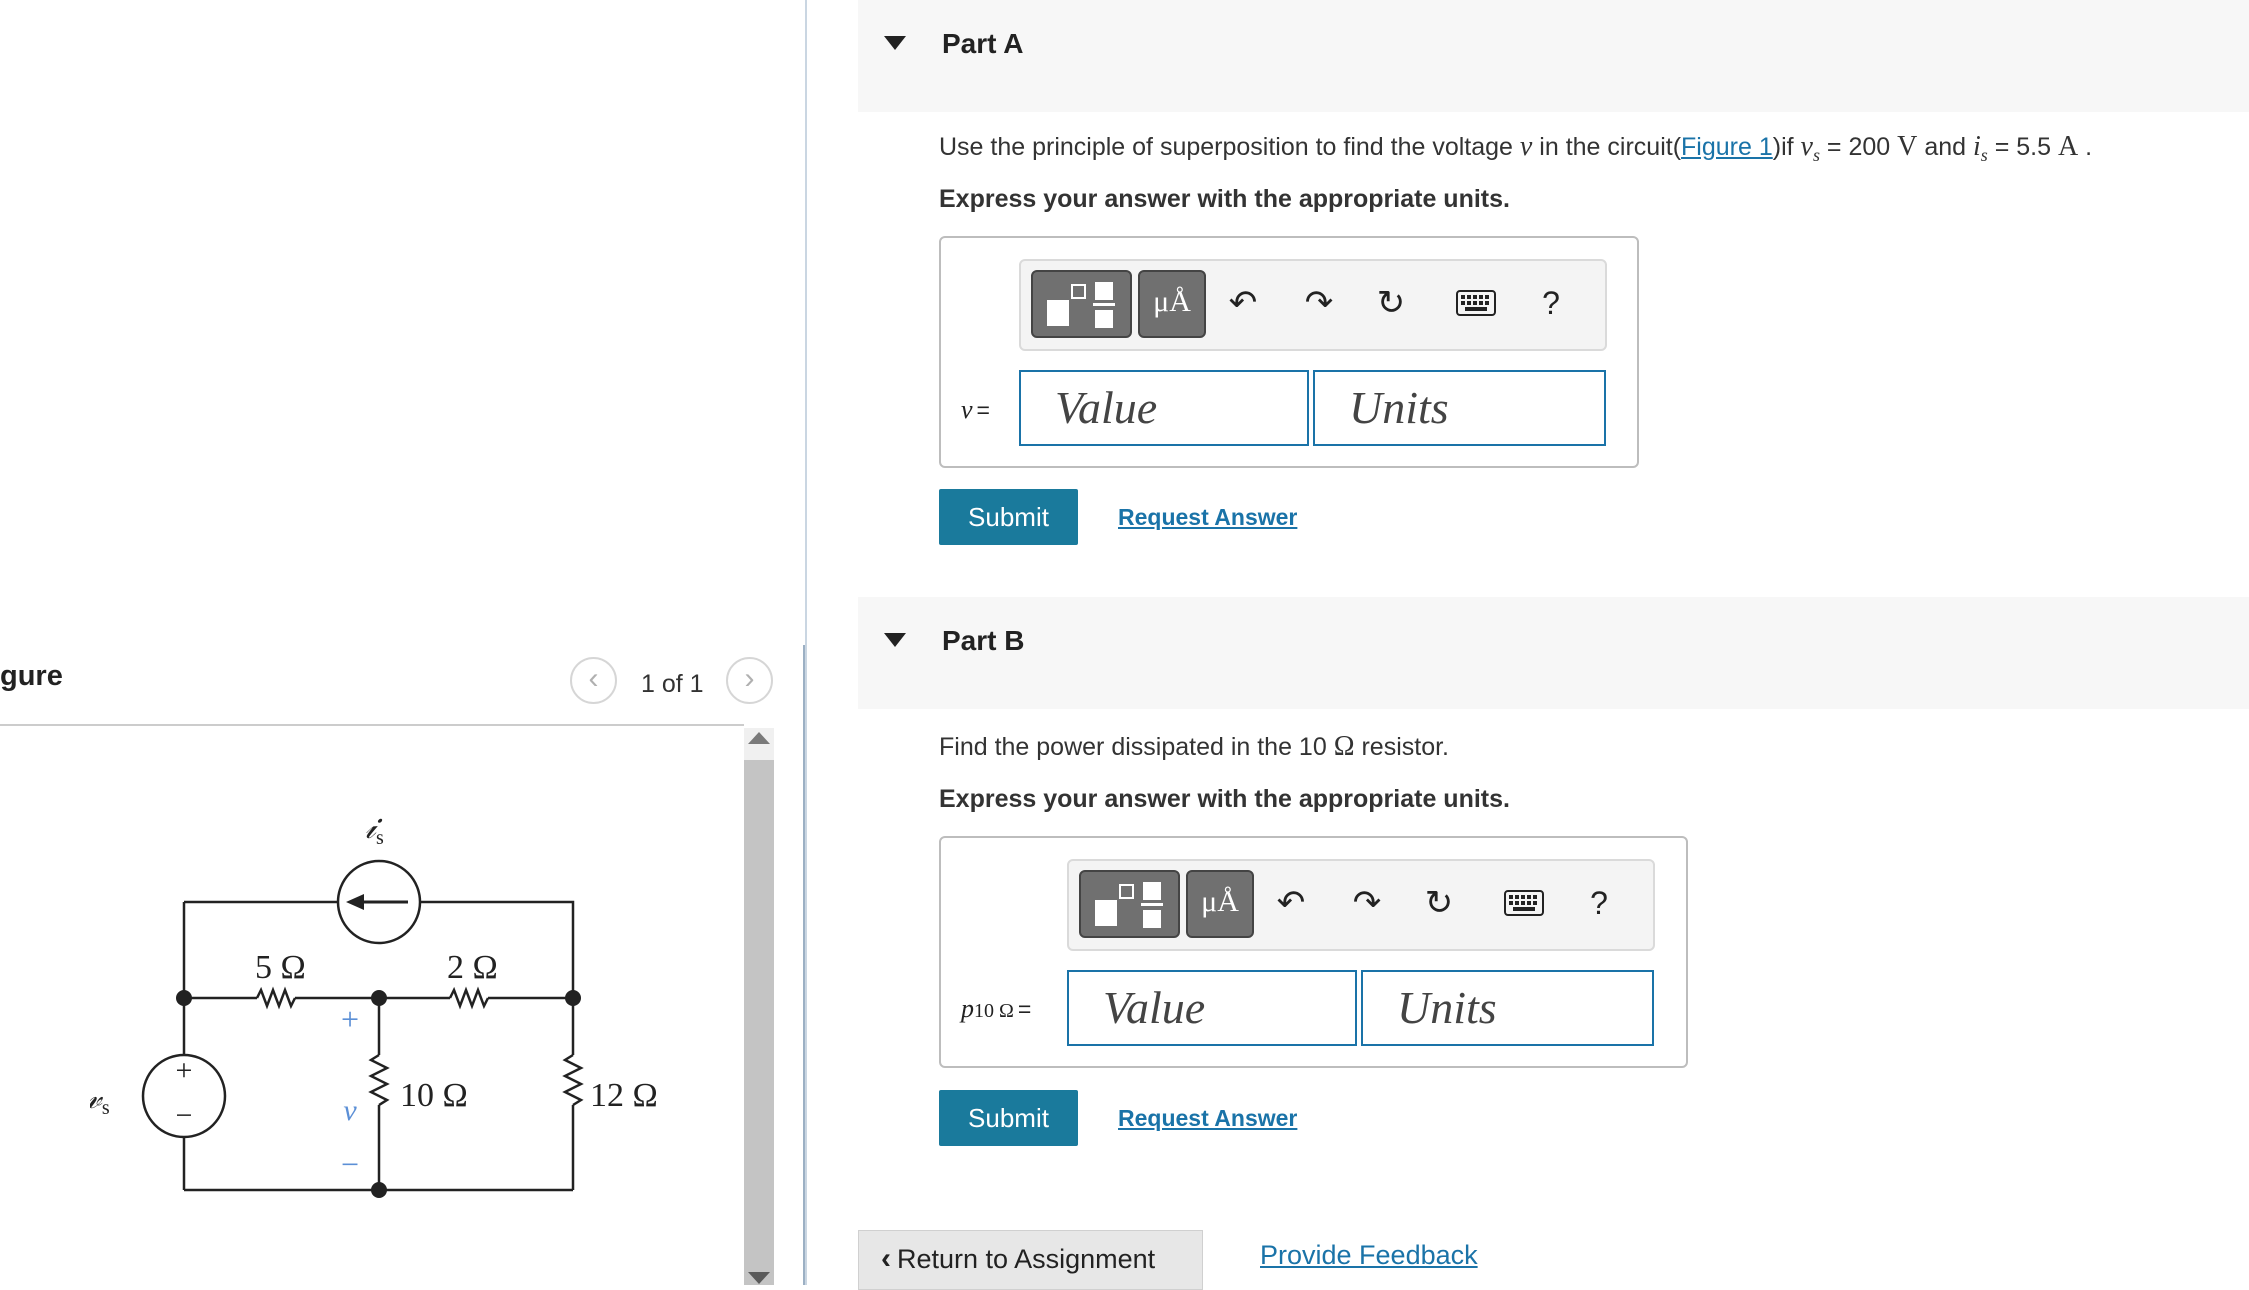 This screenshot has width=2249, height=1290. Describe the element at coordinates (1026, 1259) in the screenshot. I see `return-label: Return to Assignment` at that location.